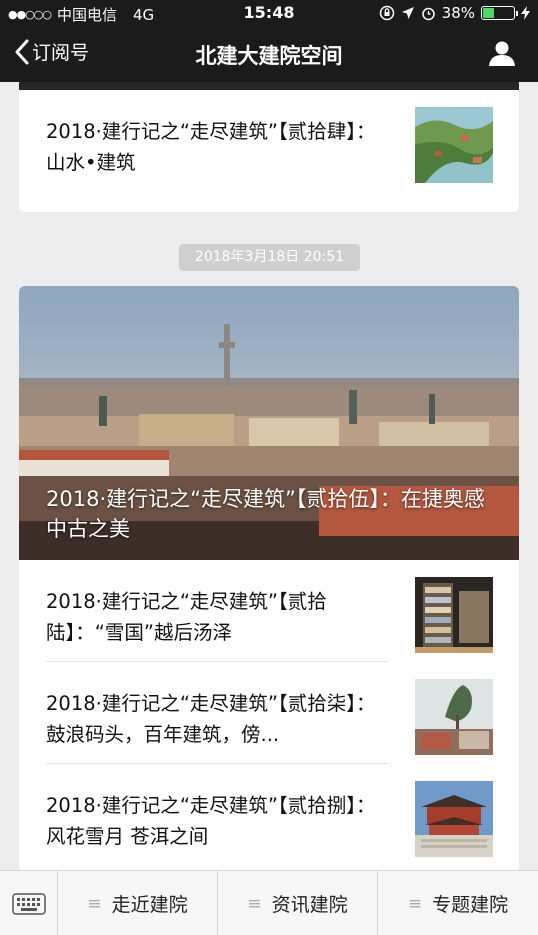 The image size is (538, 935). I want to click on article-title: 2018·建行记之“走尽建筑”【贰拾陆】：“雪国”越后汤泽, so click(186, 617).